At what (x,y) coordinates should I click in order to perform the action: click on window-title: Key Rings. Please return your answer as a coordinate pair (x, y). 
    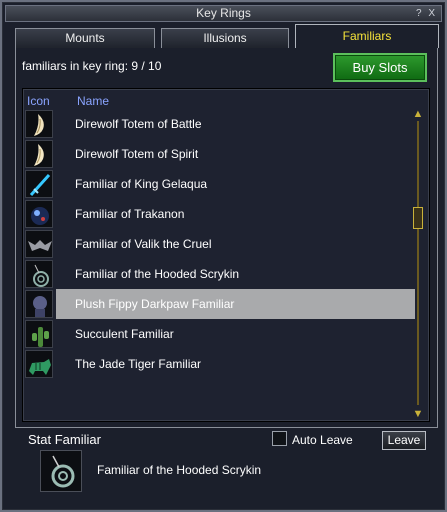
    Looking at the image, I should click on (223, 13).